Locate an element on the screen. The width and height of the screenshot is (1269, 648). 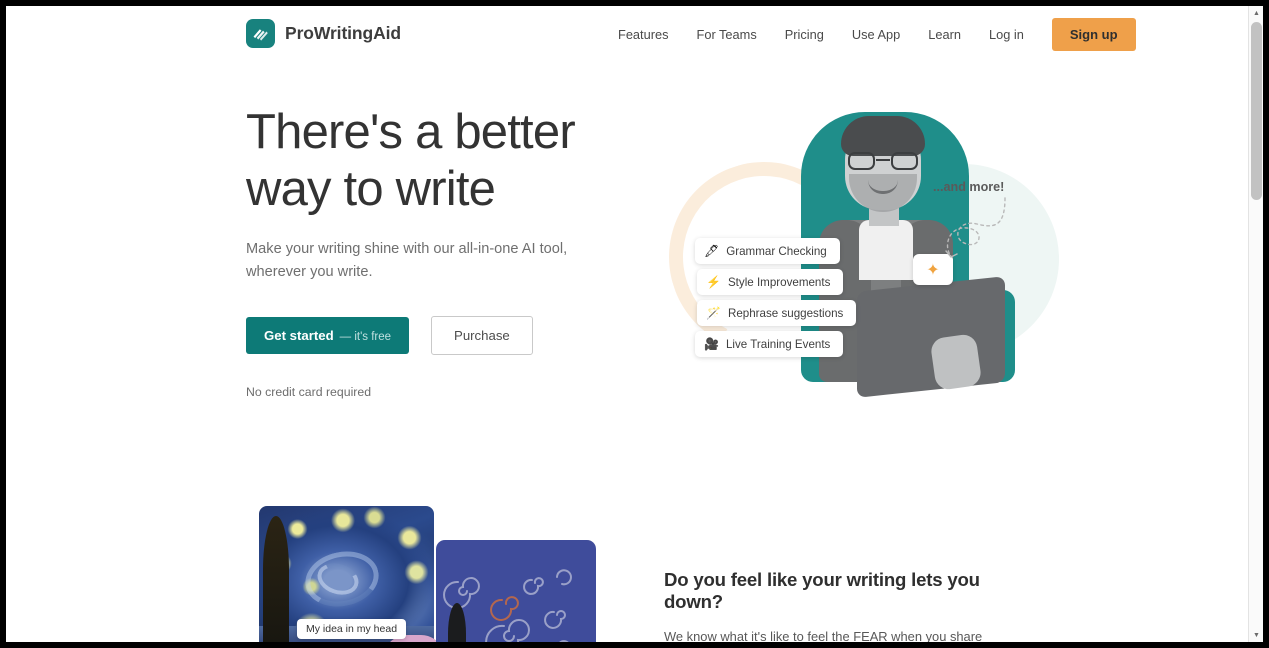
nav-pricing: Pricing is located at coordinates (804, 34).